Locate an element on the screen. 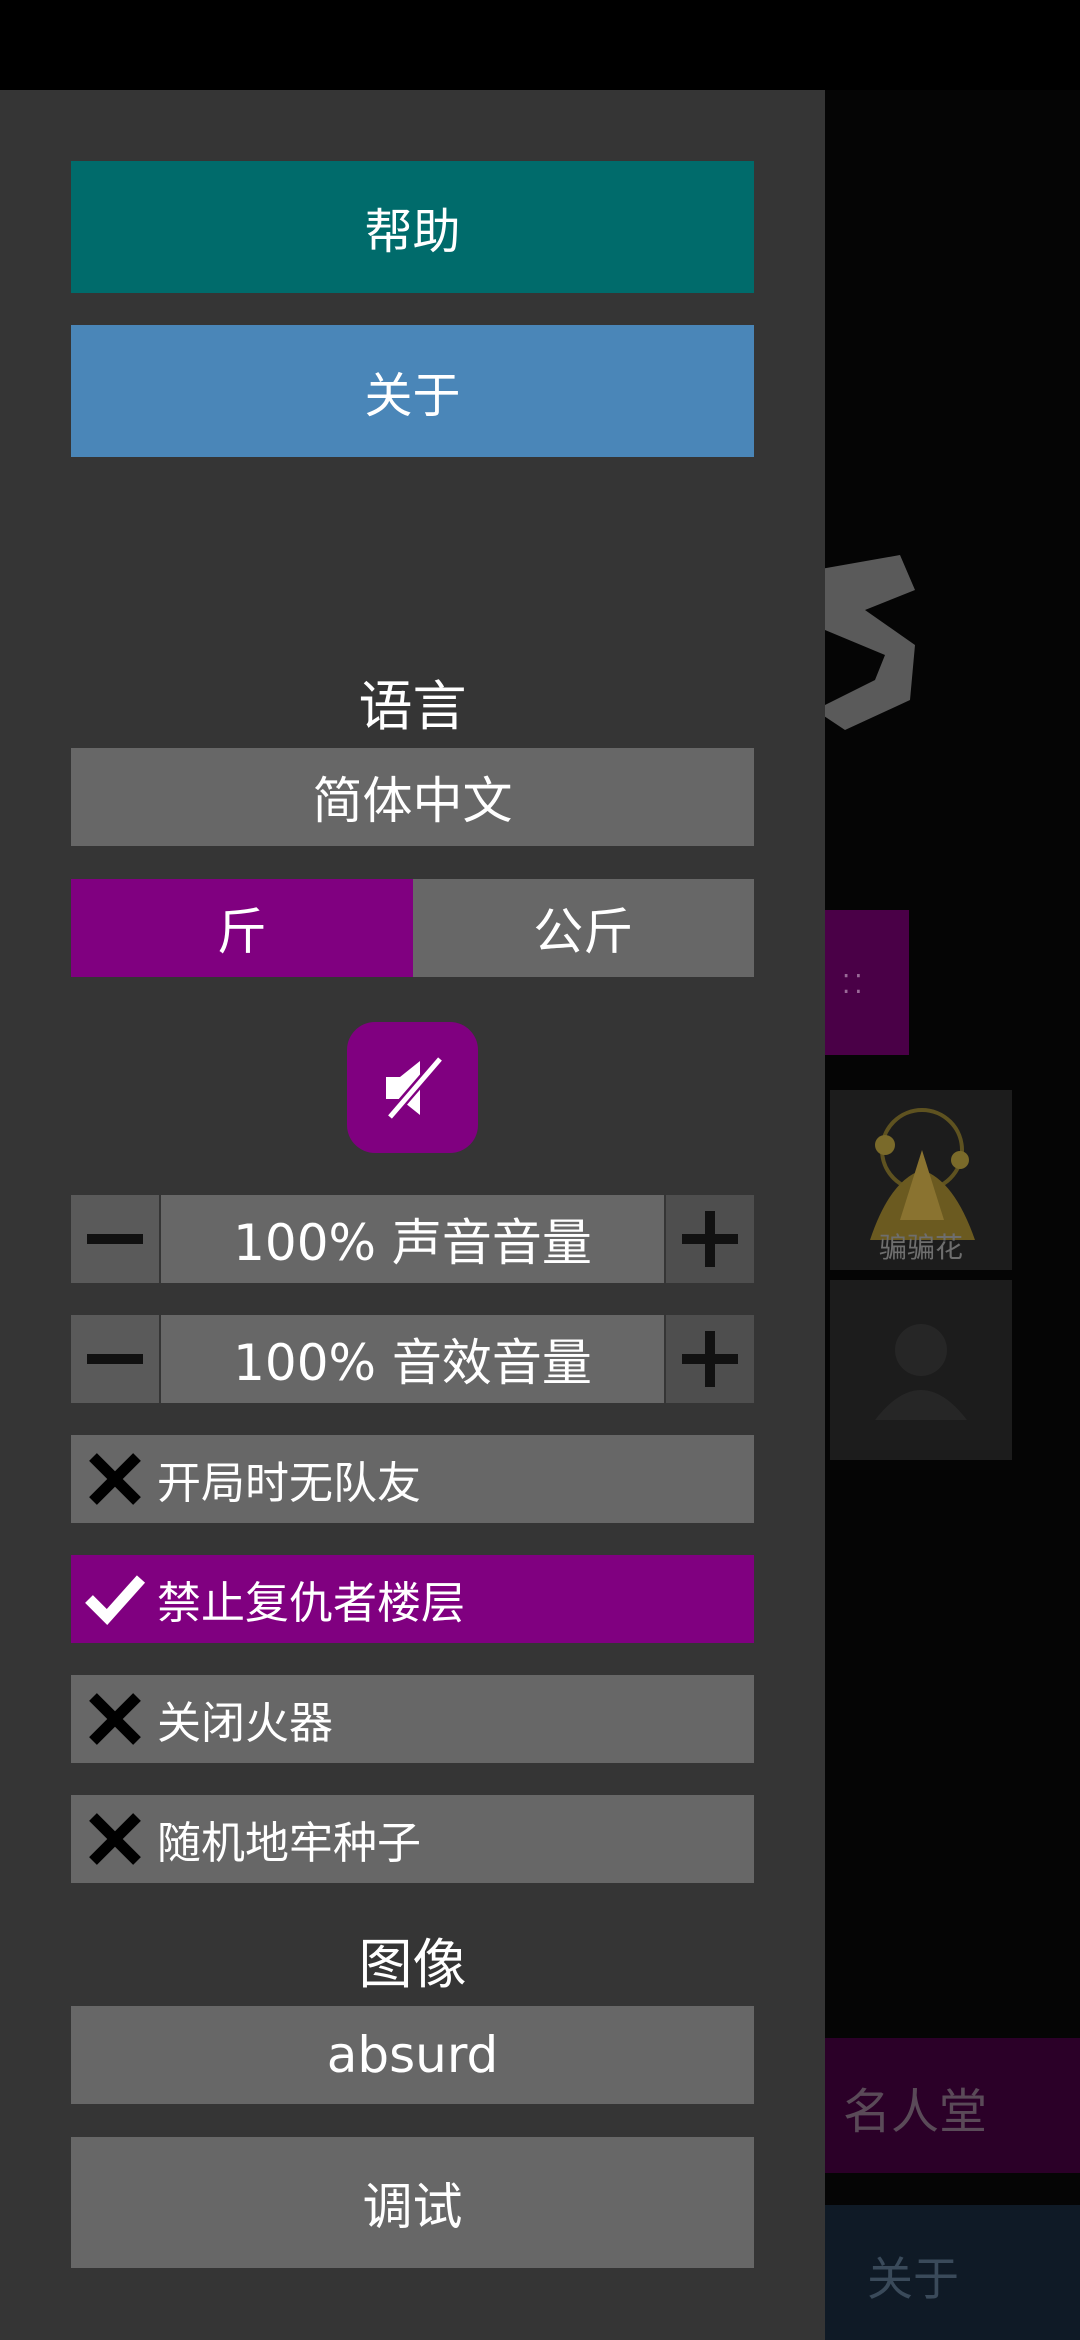 The height and width of the screenshot is (2340, 1080). background-purple-tile: ⁚⁚ is located at coordinates (867, 982).